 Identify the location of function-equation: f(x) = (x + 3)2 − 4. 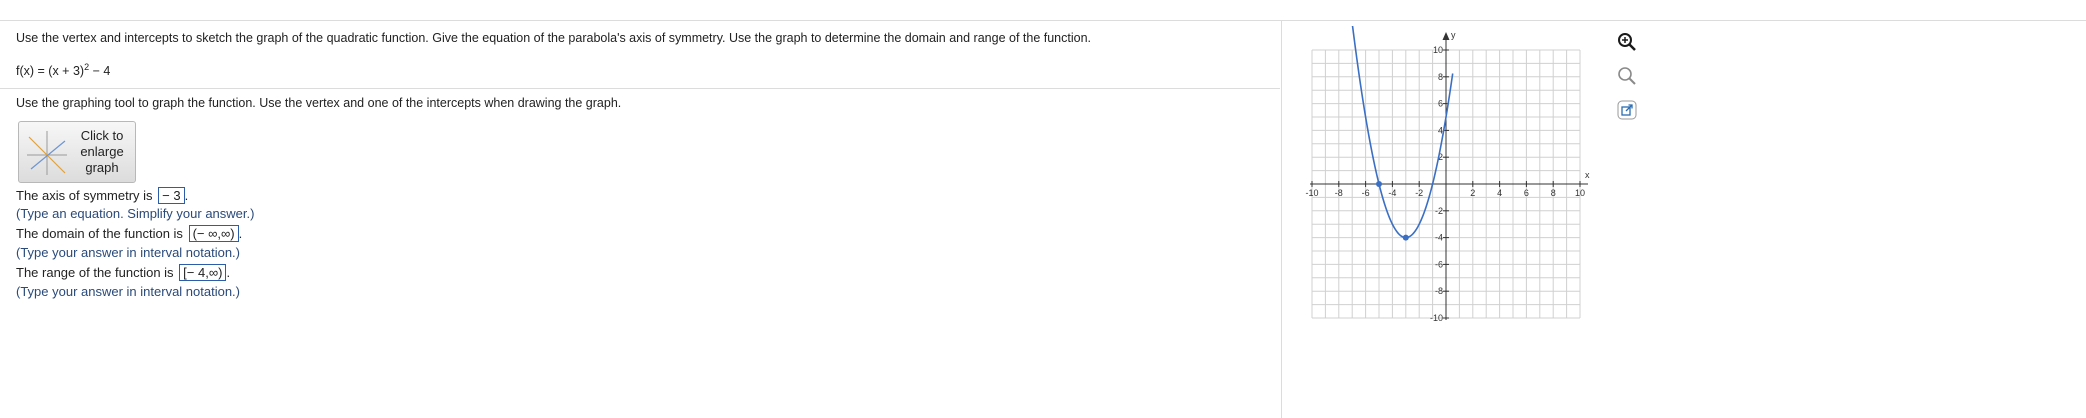
(63, 70).